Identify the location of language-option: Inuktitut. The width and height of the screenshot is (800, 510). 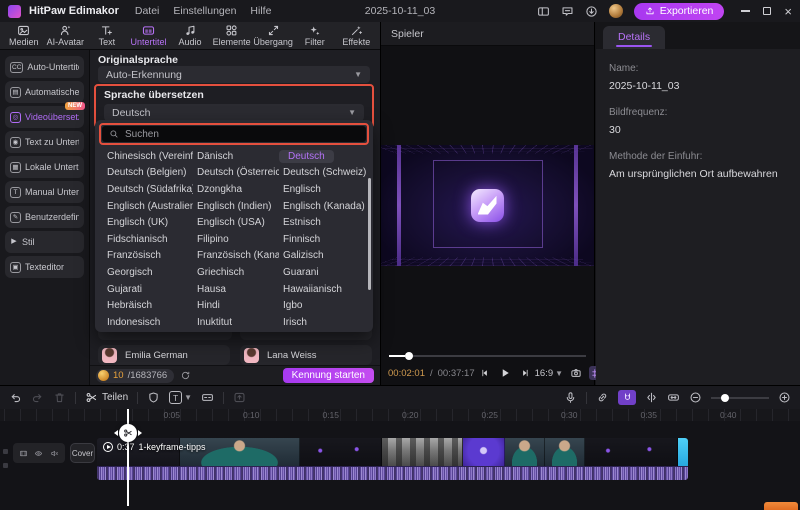
(214, 322).